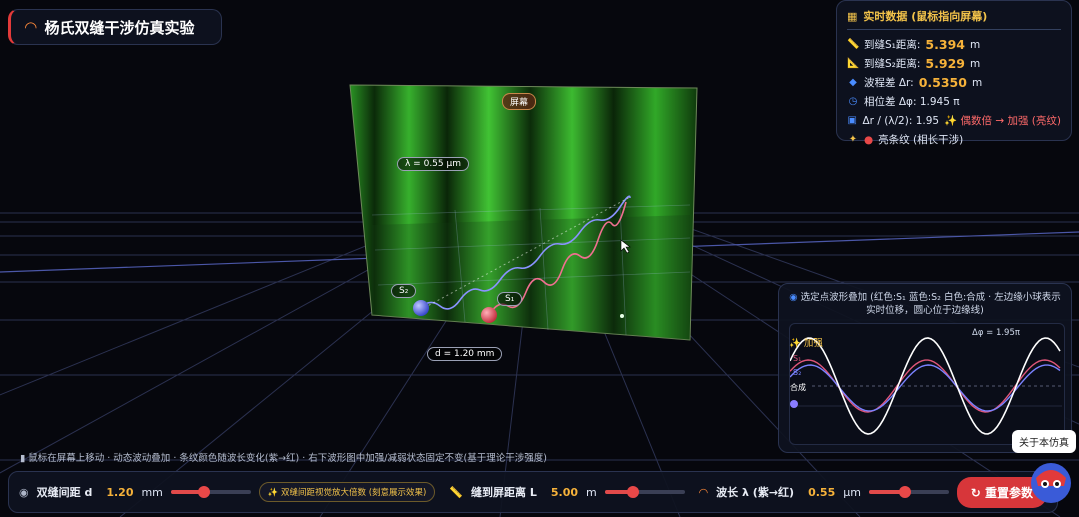 The width and height of the screenshot is (1079, 517). Describe the element at coordinates (901, 120) in the screenshot. I see `ratio-label: Δr / (λ/2): 1.95` at that location.